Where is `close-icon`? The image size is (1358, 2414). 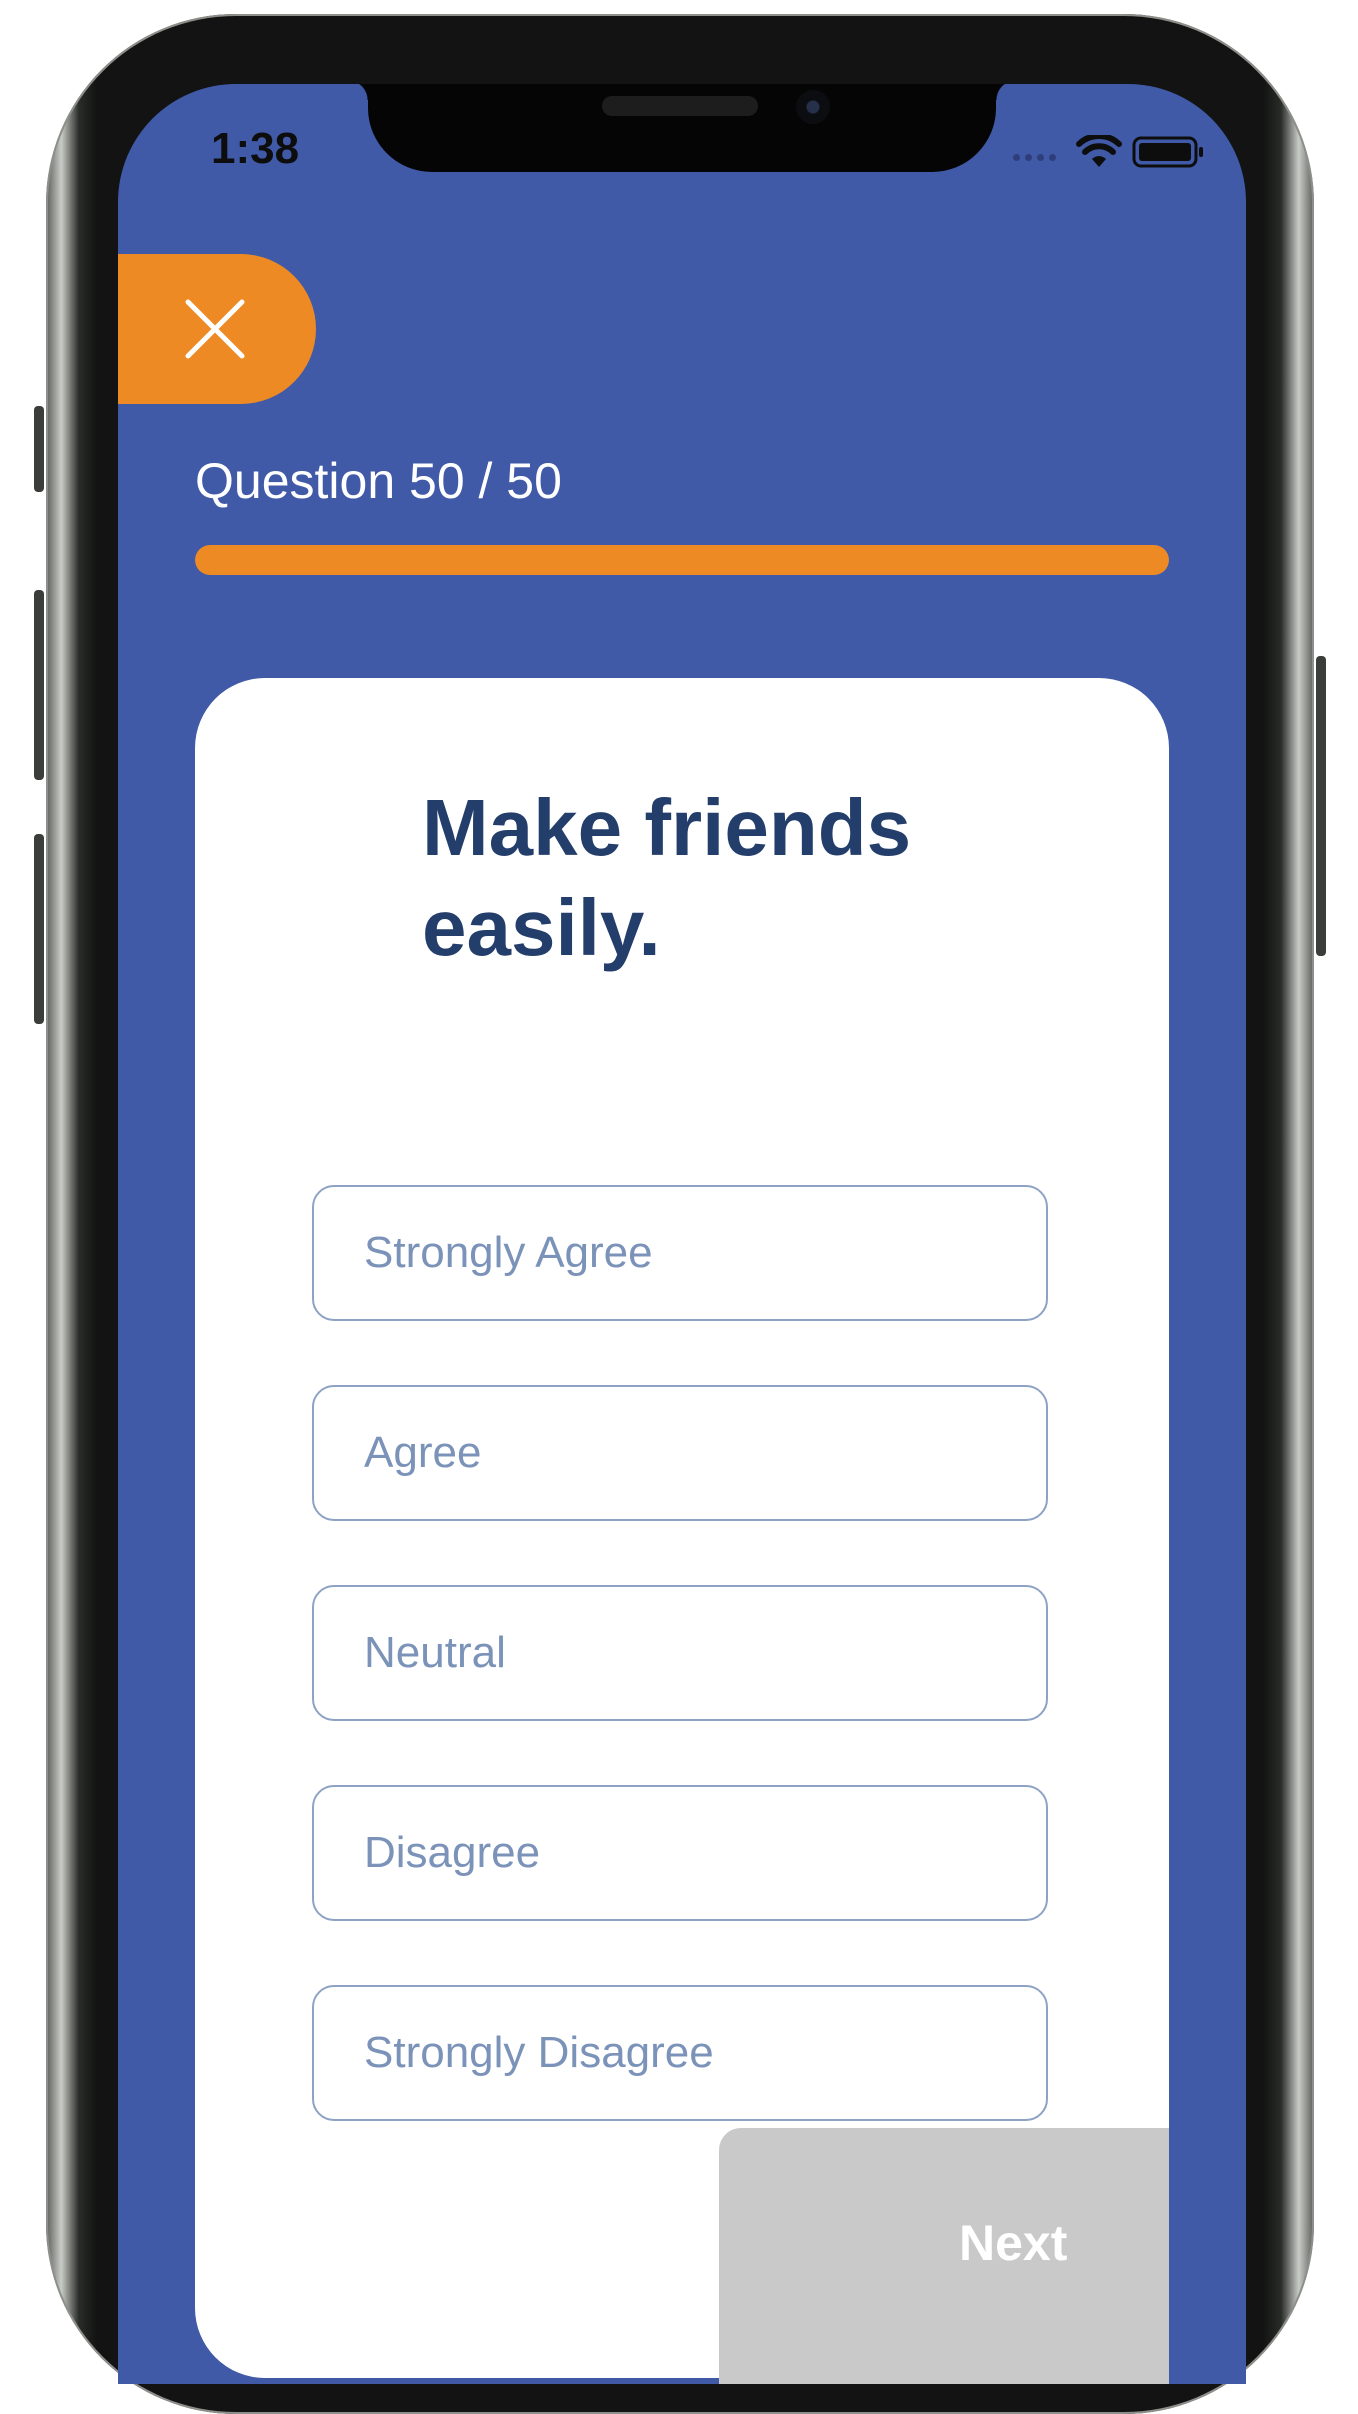 close-icon is located at coordinates (215, 329).